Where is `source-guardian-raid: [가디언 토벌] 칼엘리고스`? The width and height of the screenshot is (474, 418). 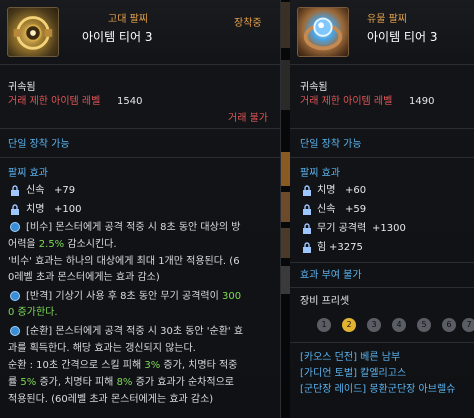
source-guardian-raid: [가디언 토벌] 칼엘리고스 is located at coordinates (353, 373).